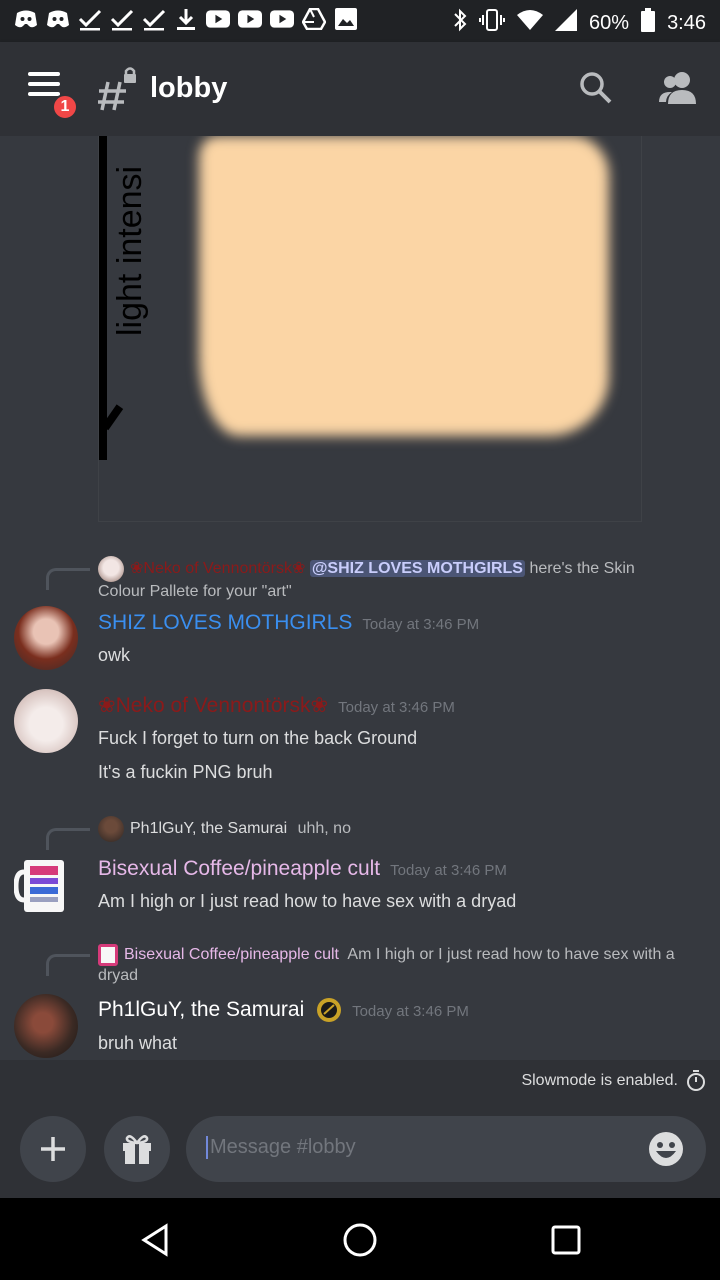  I want to click on user-mention: @SHIZ LOVES MOTHGIRLS, so click(417, 569).